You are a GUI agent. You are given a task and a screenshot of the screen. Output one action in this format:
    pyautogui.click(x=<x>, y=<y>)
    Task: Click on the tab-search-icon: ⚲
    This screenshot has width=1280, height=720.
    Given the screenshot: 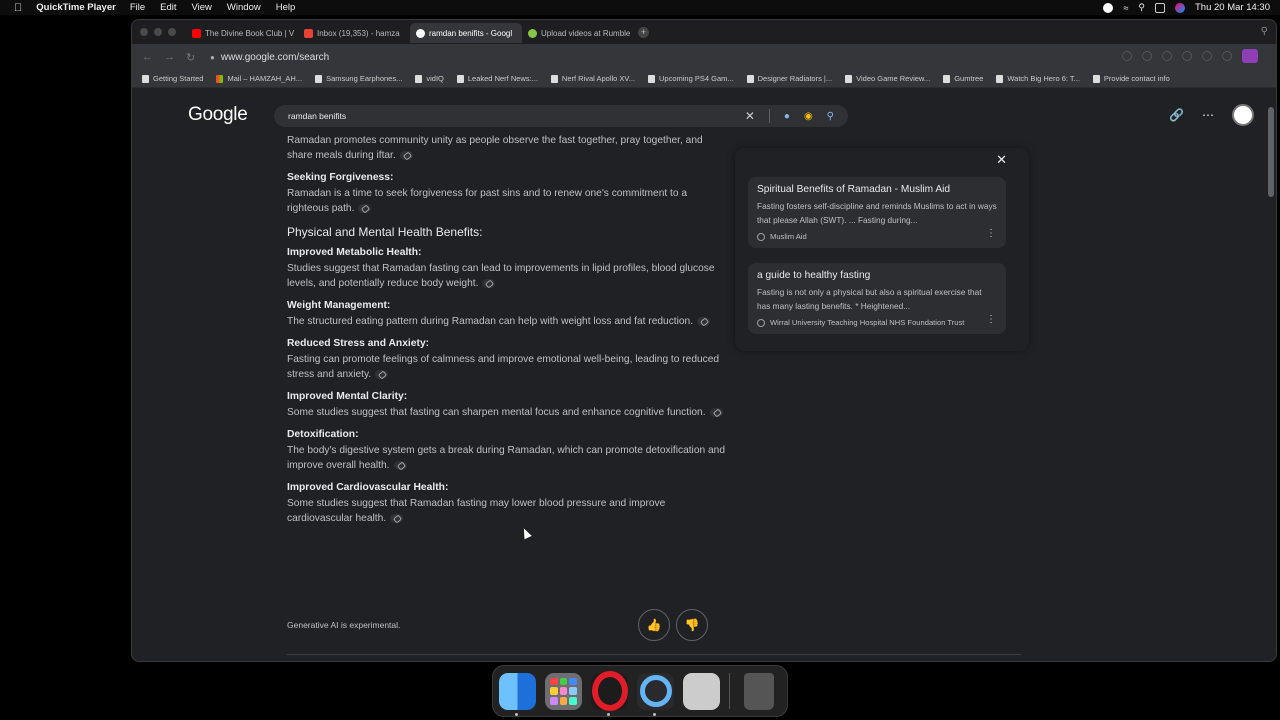 What is the action you would take?
    pyautogui.click(x=1264, y=31)
    